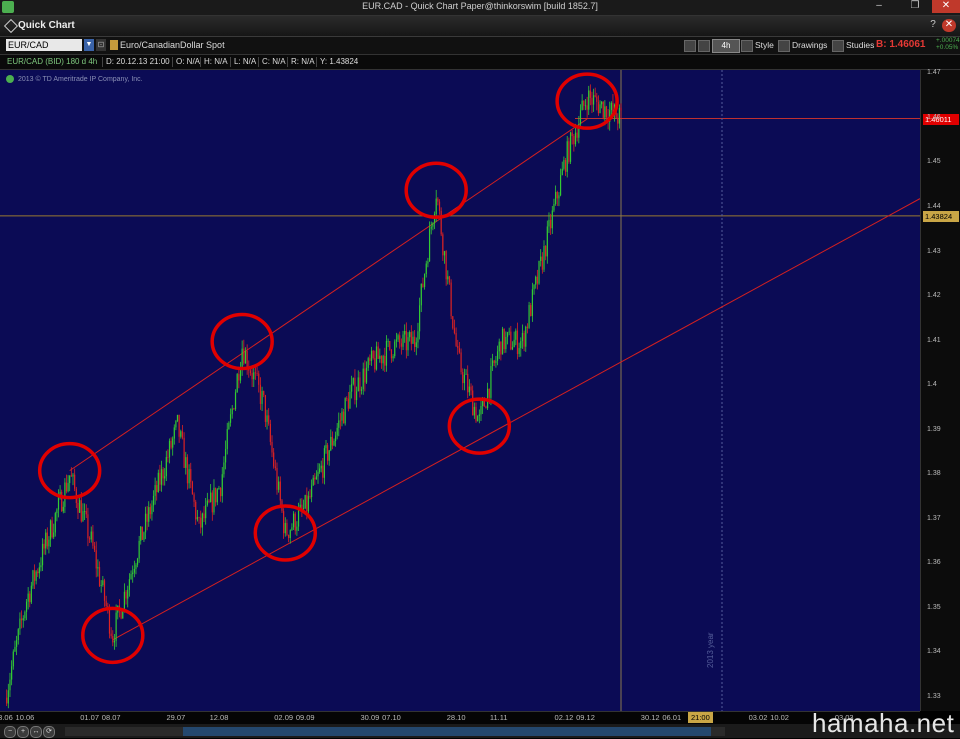  What do you see at coordinates (214, 62) in the screenshot?
I see `info-high: H: N/A` at bounding box center [214, 62].